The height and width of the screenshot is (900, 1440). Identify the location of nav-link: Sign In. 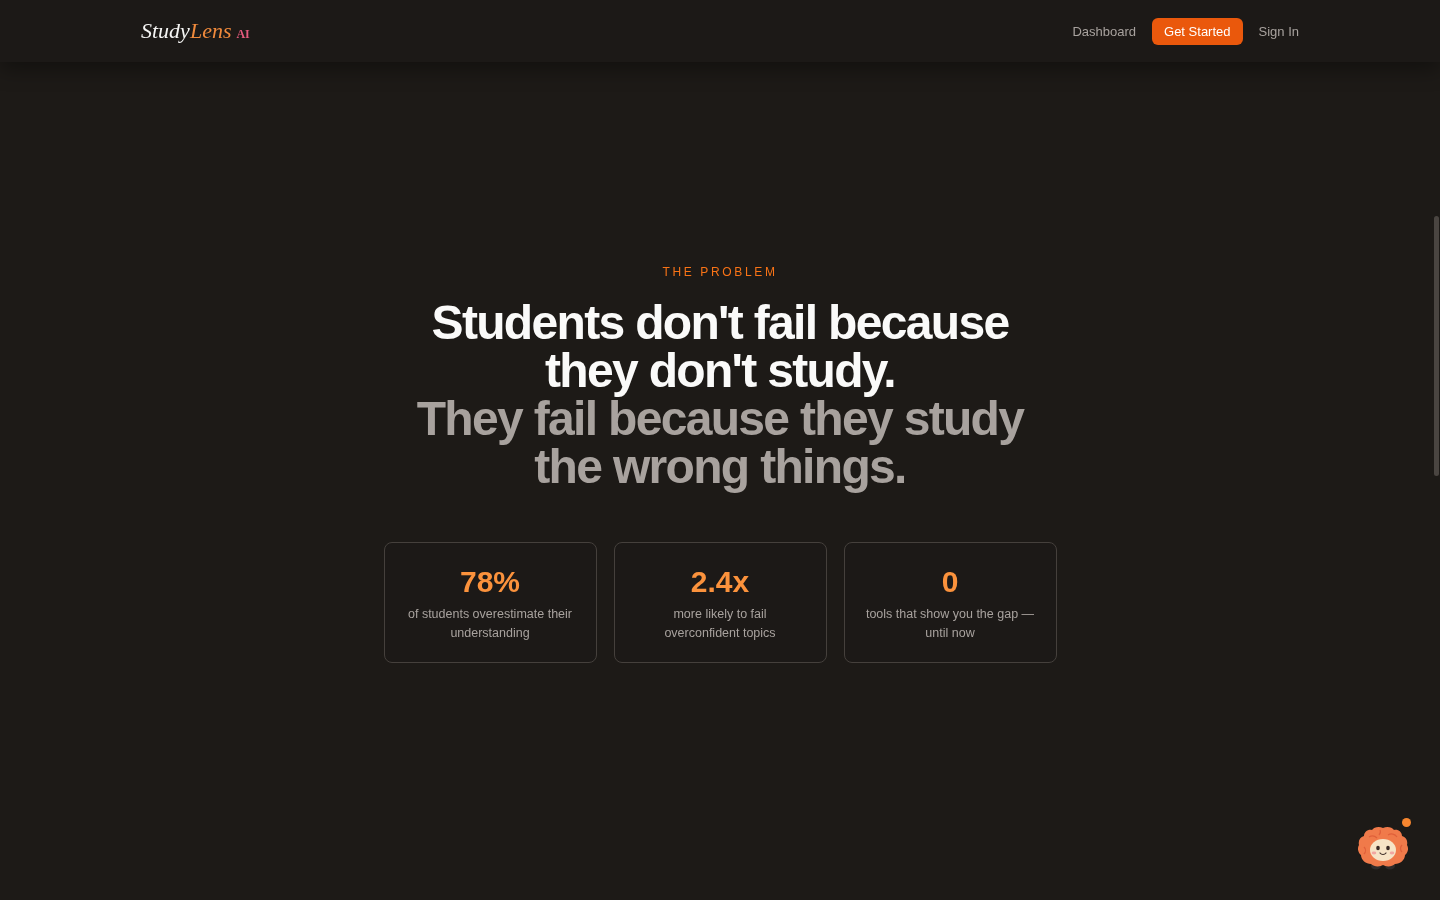
(1278, 31).